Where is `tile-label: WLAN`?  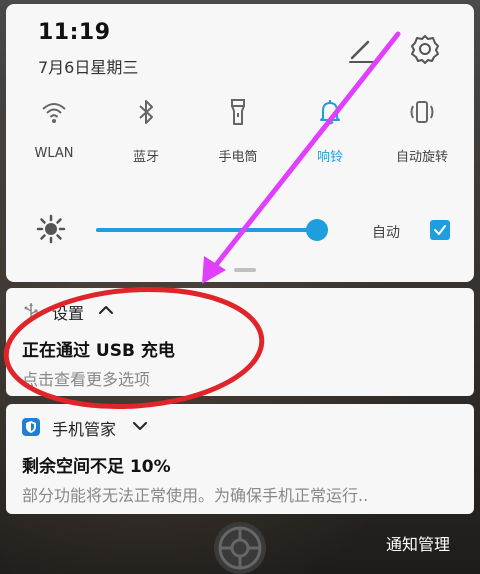 tile-label: WLAN is located at coordinates (54, 153).